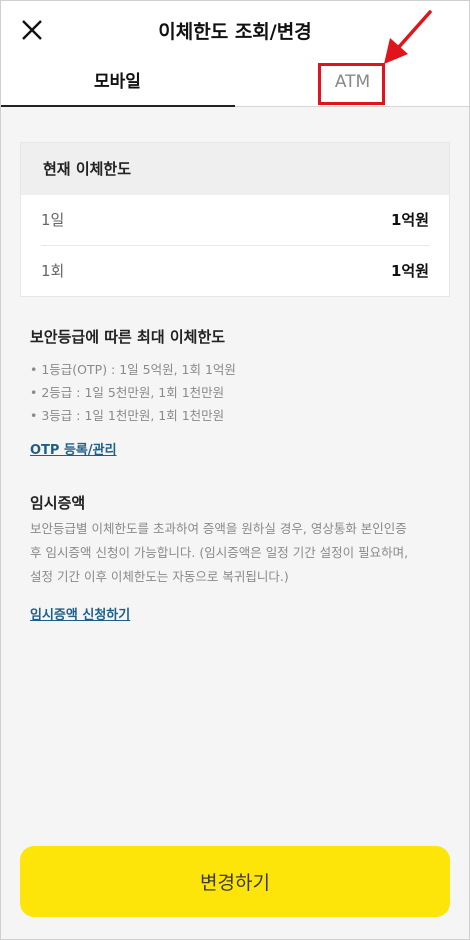  What do you see at coordinates (218, 528) in the screenshot?
I see `description-line: 보안등급별 이체한도를 초과하여 증액을 원하실 경우, 영상통화 본인인증` at bounding box center [218, 528].